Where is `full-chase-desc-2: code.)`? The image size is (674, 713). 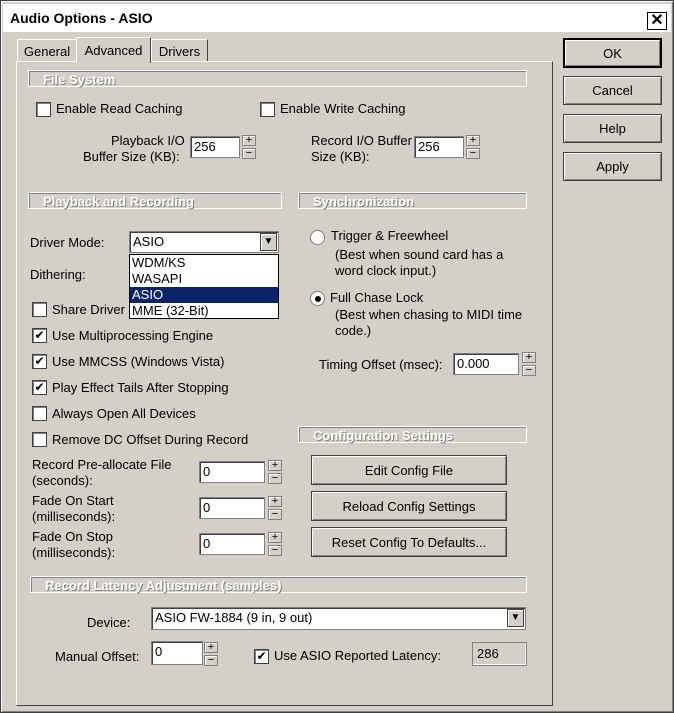
full-chase-desc-2: code.) is located at coordinates (353, 330).